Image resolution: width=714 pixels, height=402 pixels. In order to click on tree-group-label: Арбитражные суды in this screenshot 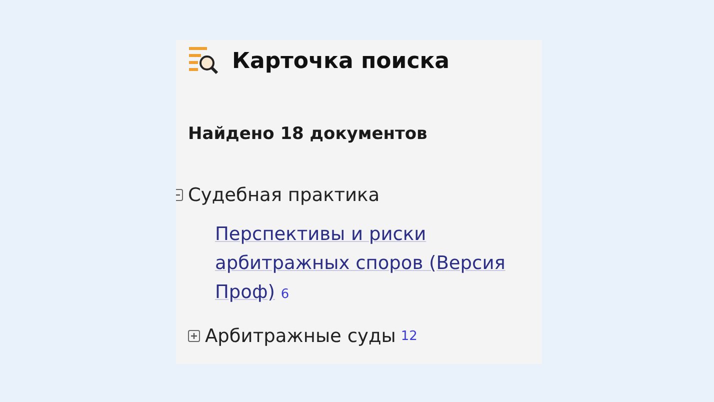, I will do `click(300, 336)`.